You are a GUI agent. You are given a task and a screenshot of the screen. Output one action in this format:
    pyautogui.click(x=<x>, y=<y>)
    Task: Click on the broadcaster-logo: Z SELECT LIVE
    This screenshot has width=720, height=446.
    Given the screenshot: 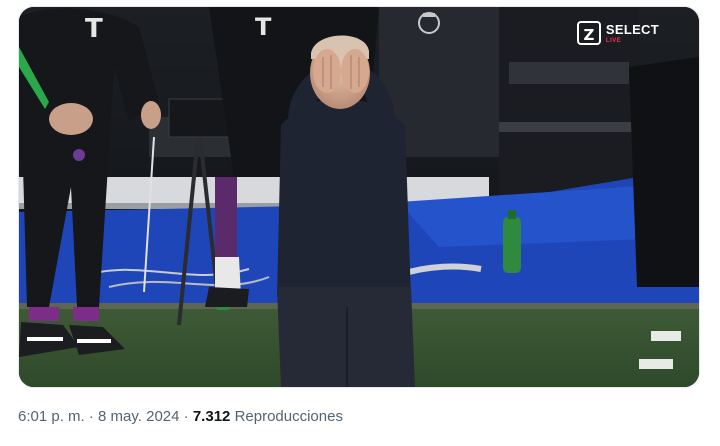 What is the action you would take?
    pyautogui.click(x=617, y=33)
    